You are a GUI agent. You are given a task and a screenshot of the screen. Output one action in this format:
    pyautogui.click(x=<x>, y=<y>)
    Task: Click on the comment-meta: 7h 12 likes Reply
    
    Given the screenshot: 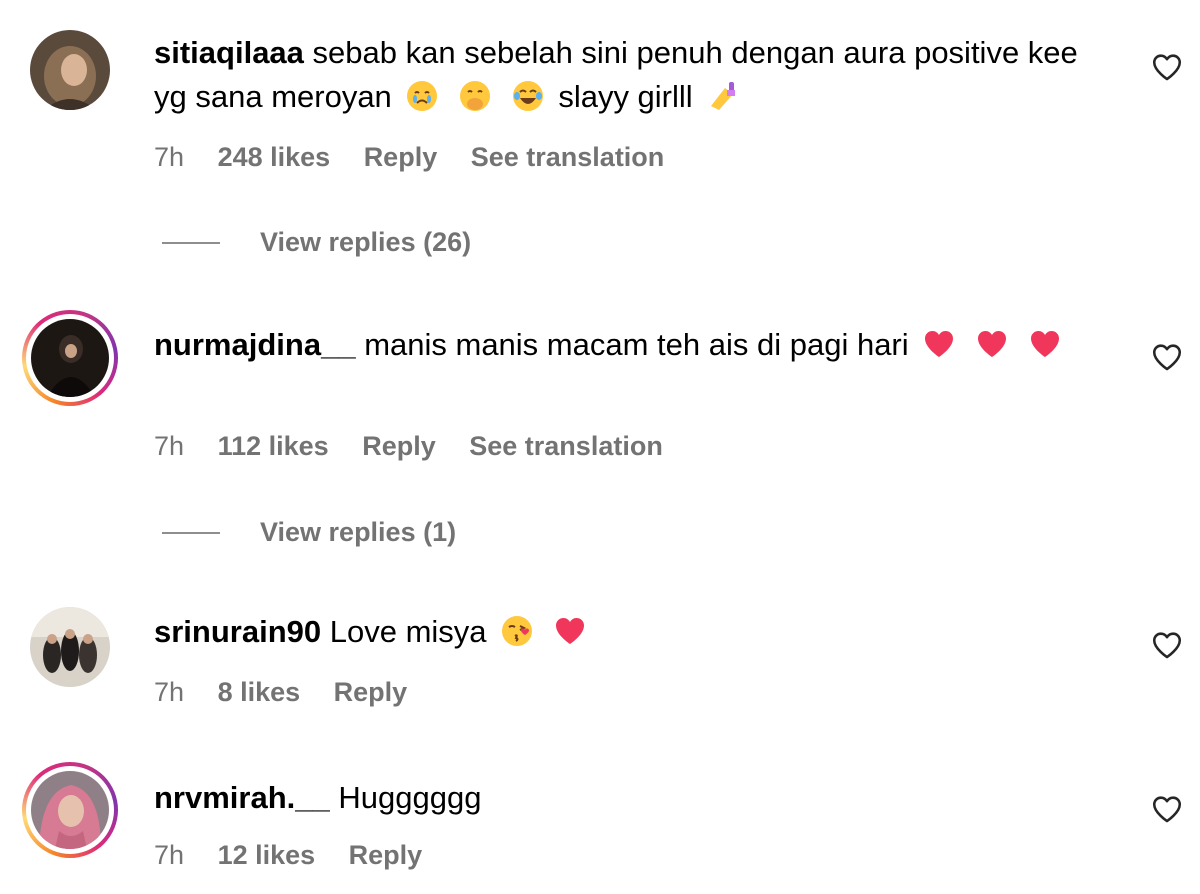 What is the action you would take?
    pyautogui.click(x=301, y=855)
    